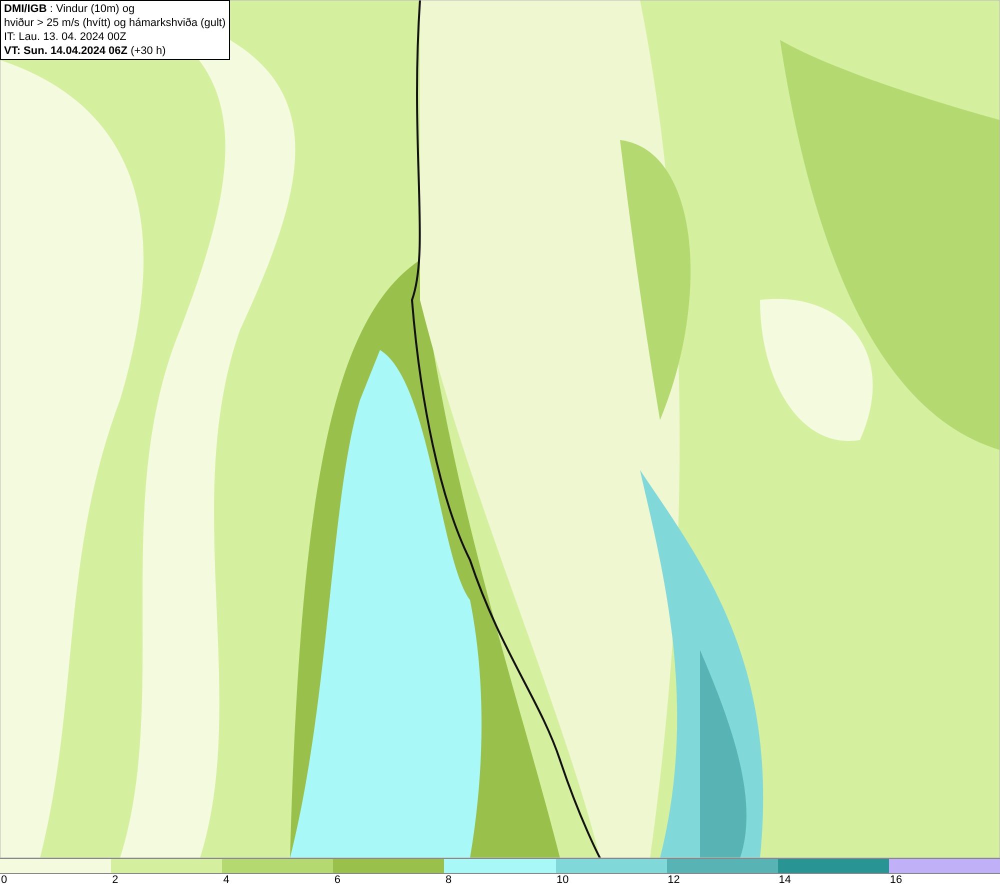  I want to click on legend-label: 8, so click(448, 880).